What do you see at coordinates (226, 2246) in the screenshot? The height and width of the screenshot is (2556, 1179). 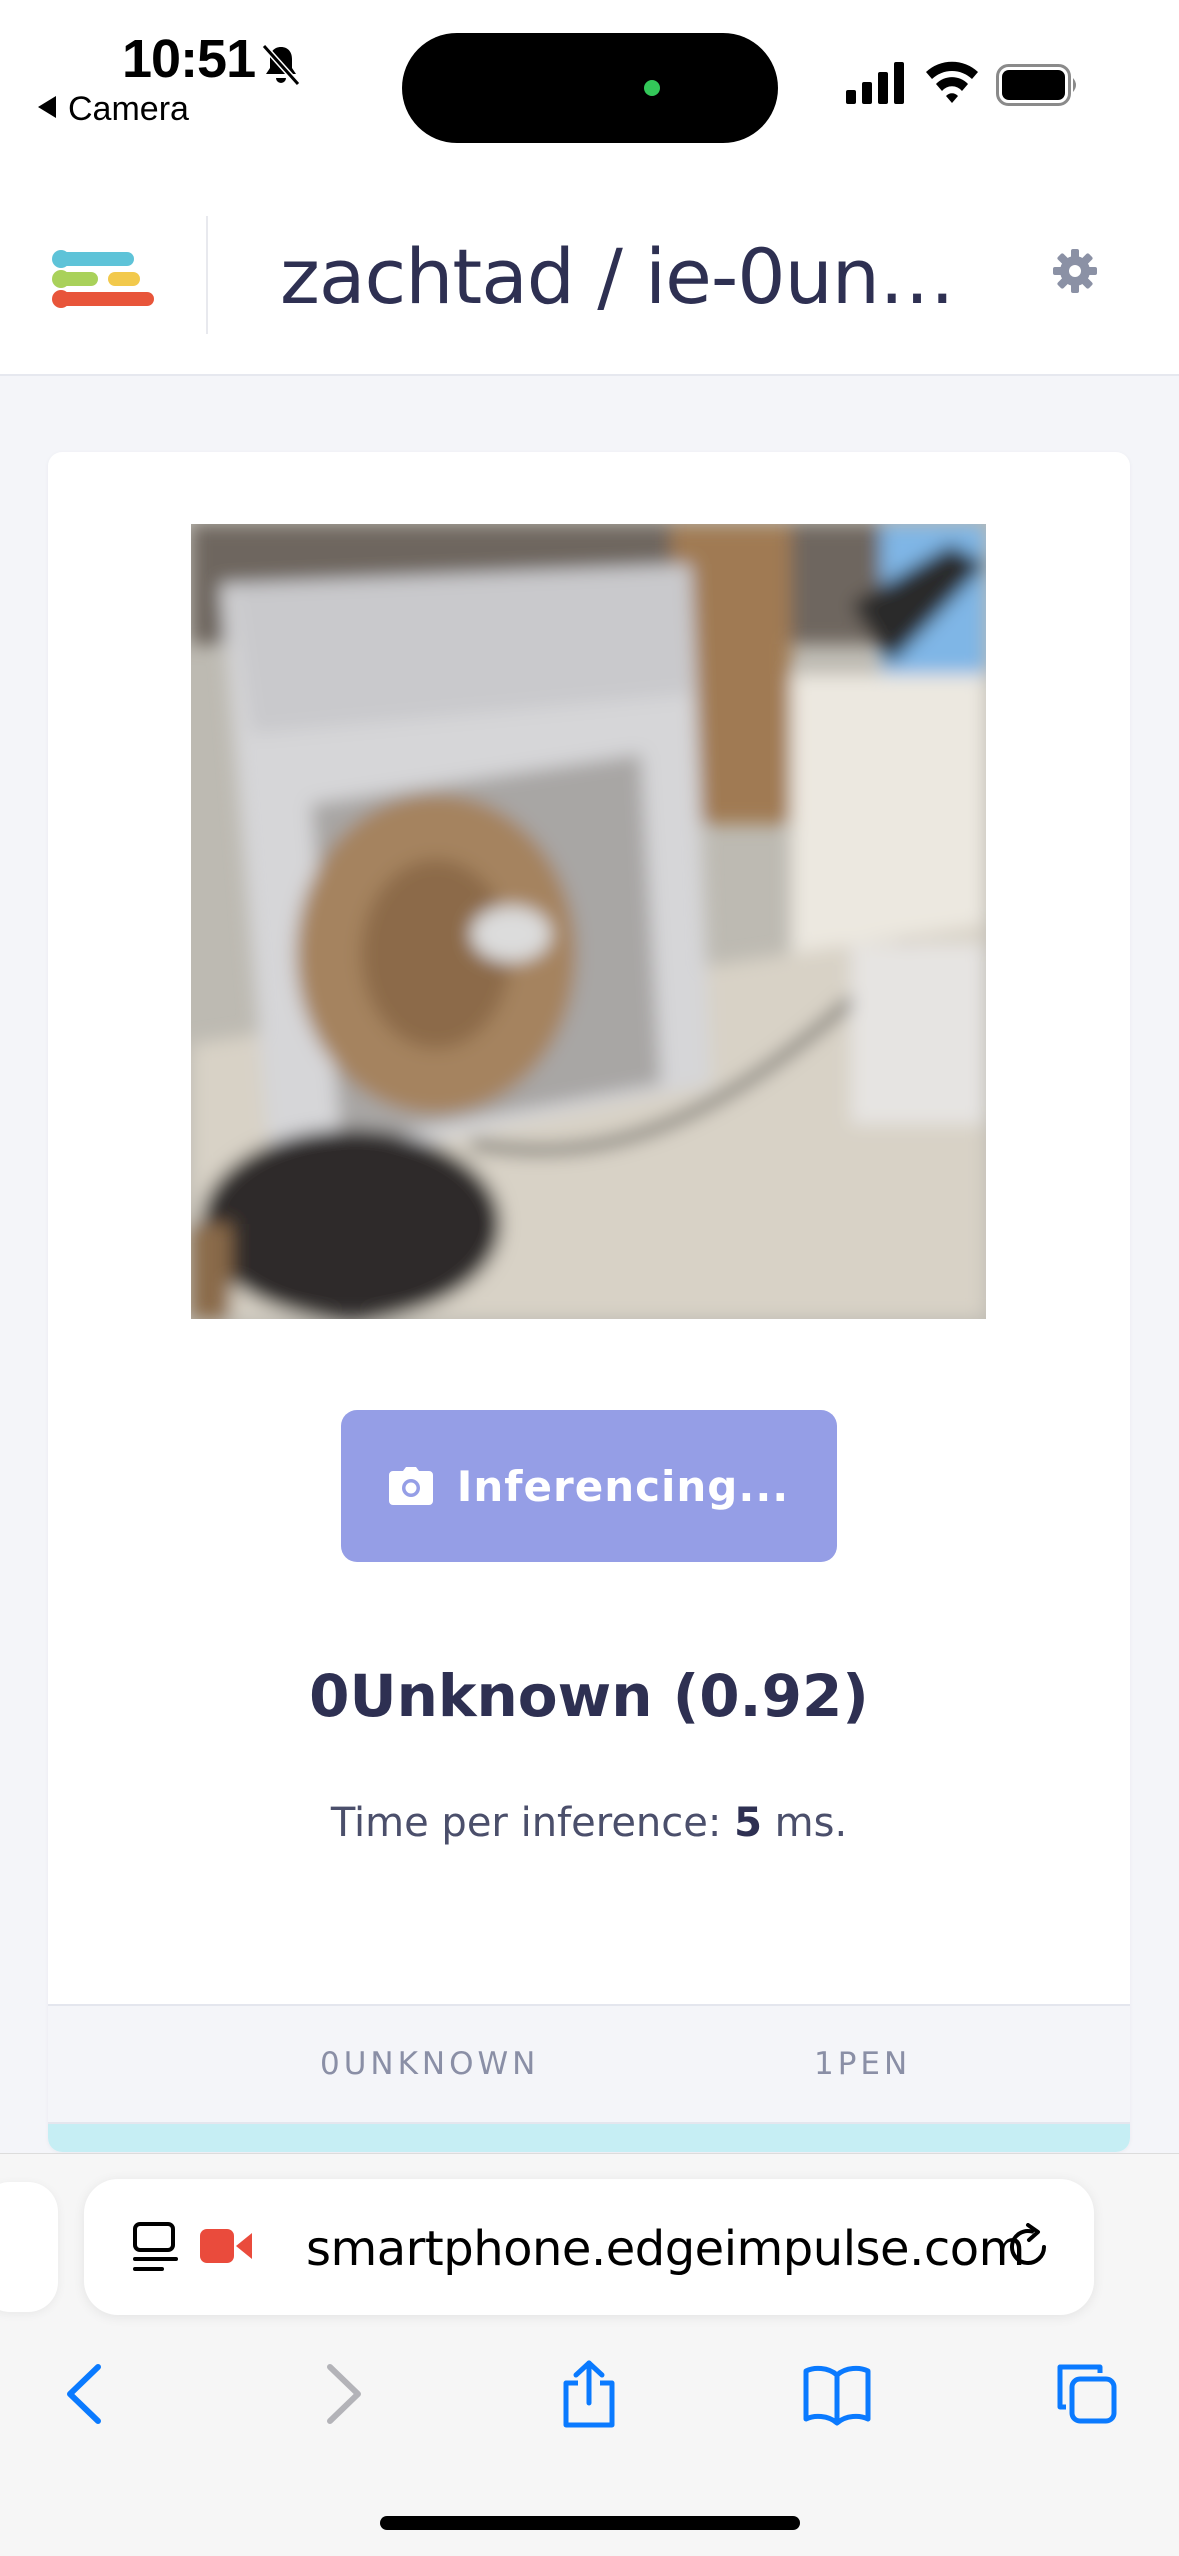 I see `screen-recording-icon` at bounding box center [226, 2246].